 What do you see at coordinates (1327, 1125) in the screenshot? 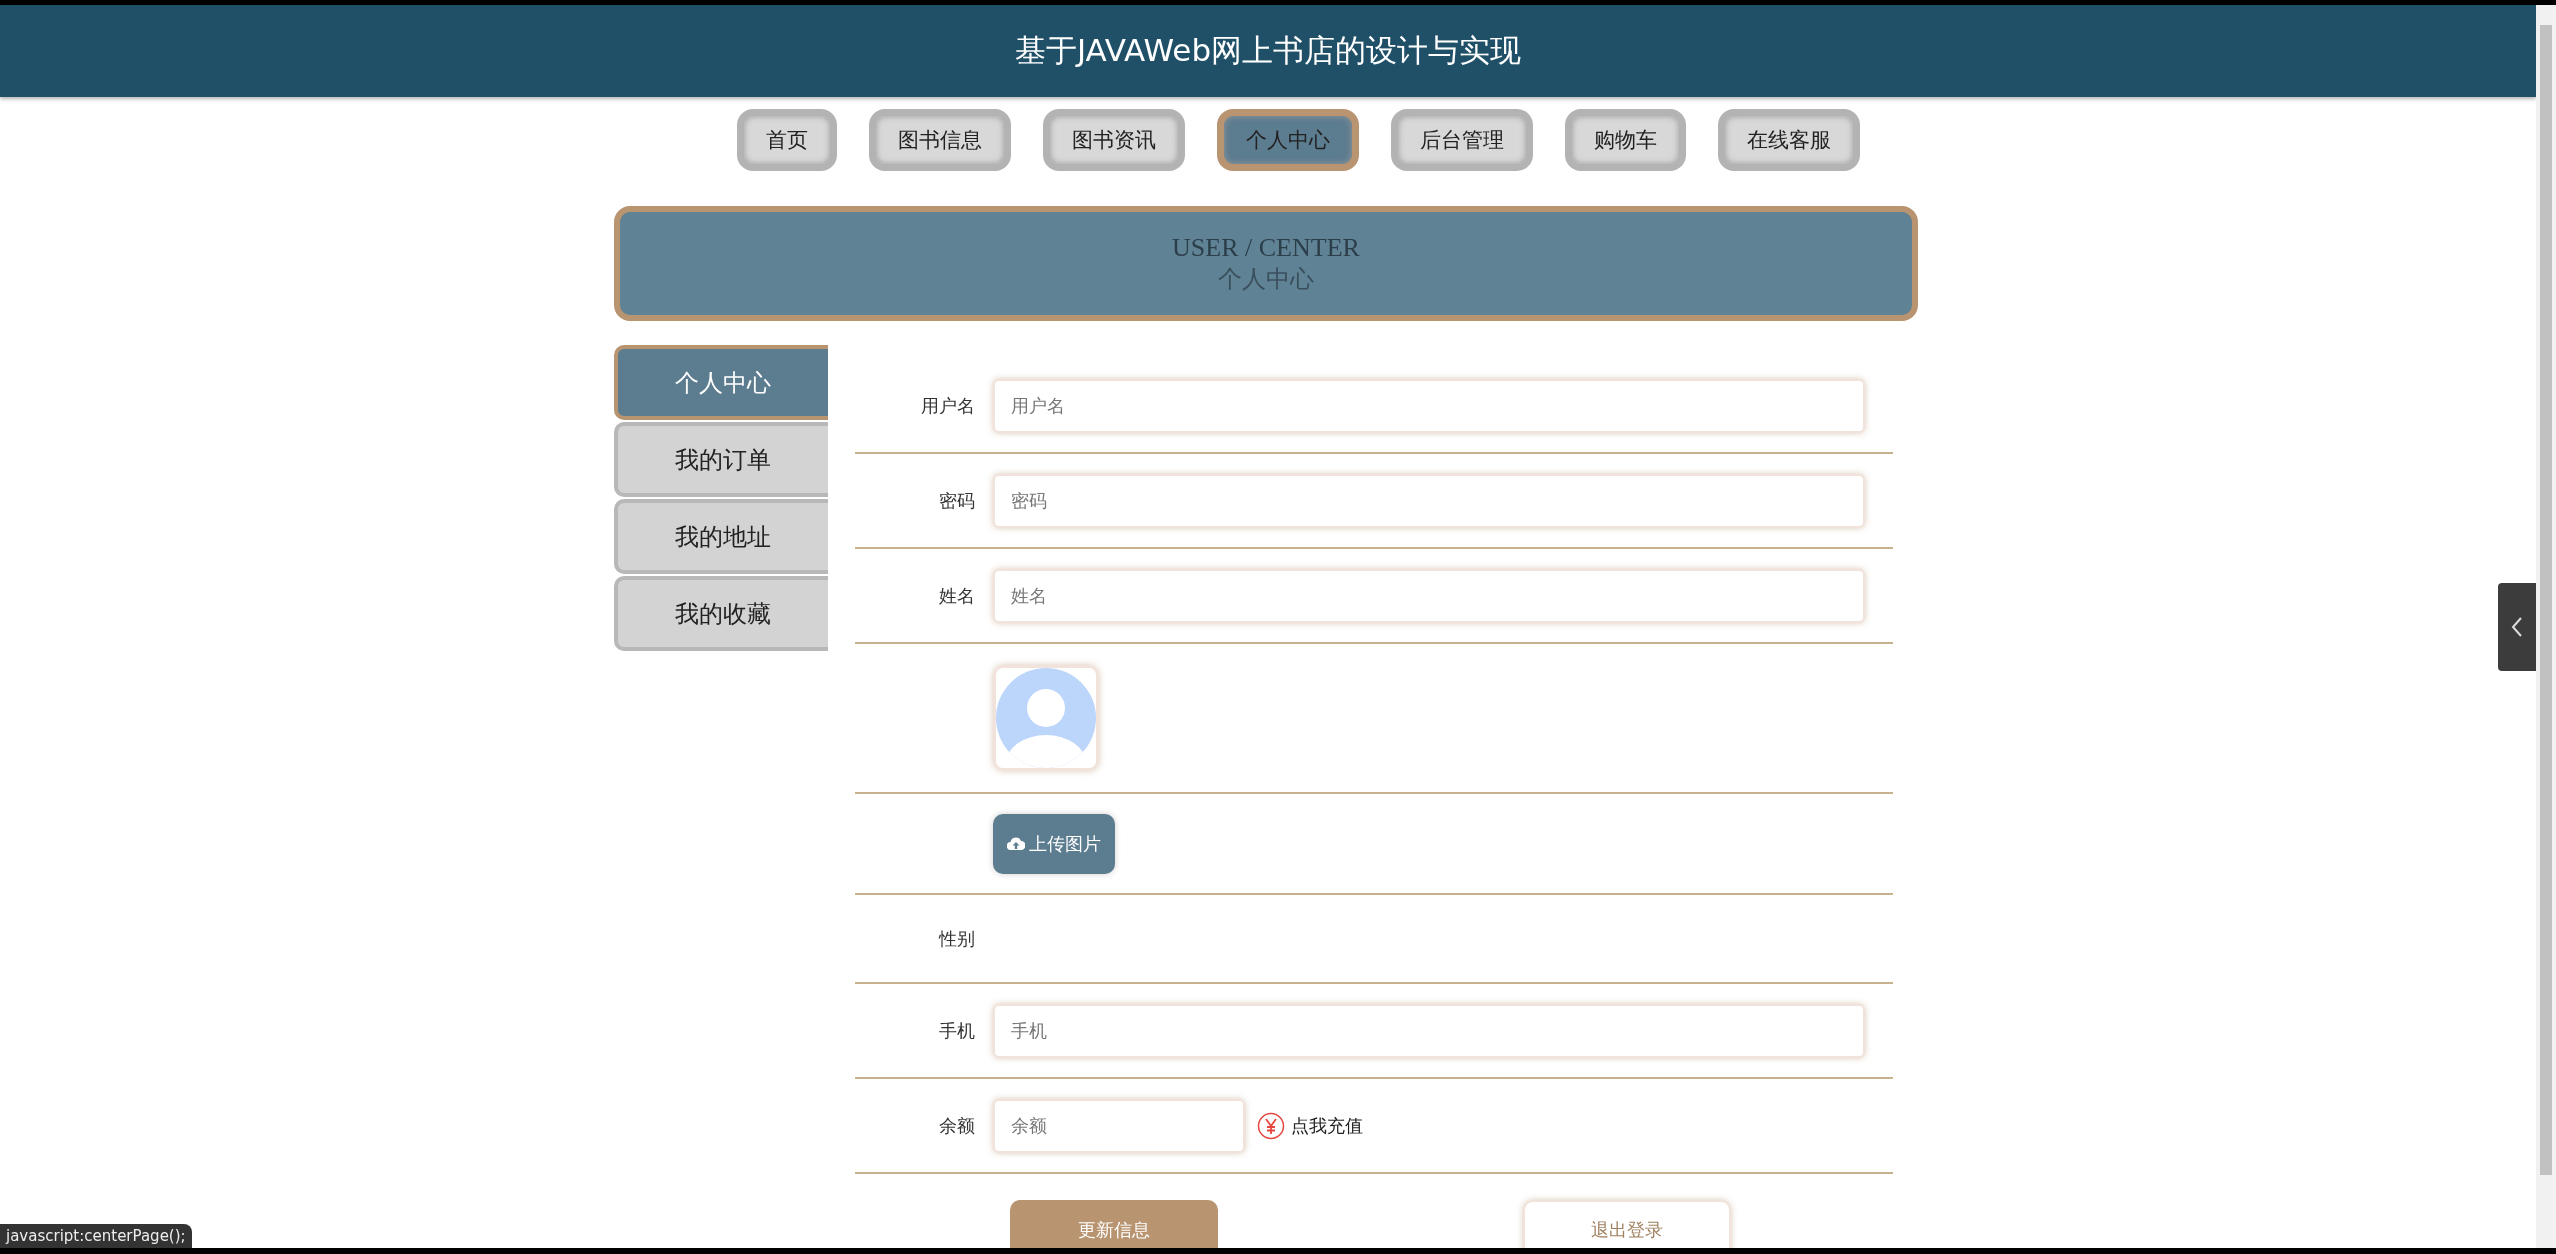
I see `recharge-link: 点我充值` at bounding box center [1327, 1125].